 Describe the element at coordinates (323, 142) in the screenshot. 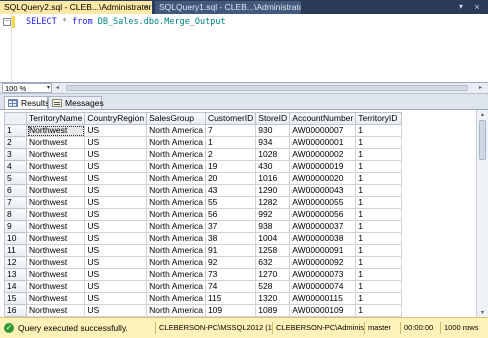

I see `cell-accountnumber: AW00000001` at that location.